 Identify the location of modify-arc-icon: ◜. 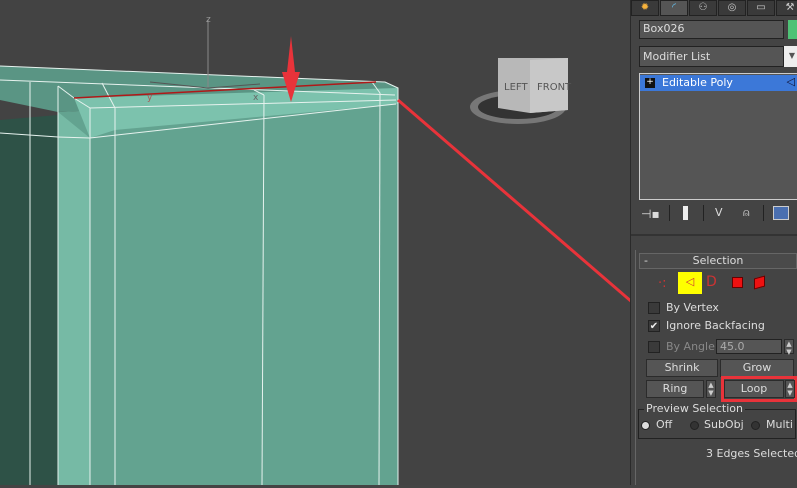
(674, 7).